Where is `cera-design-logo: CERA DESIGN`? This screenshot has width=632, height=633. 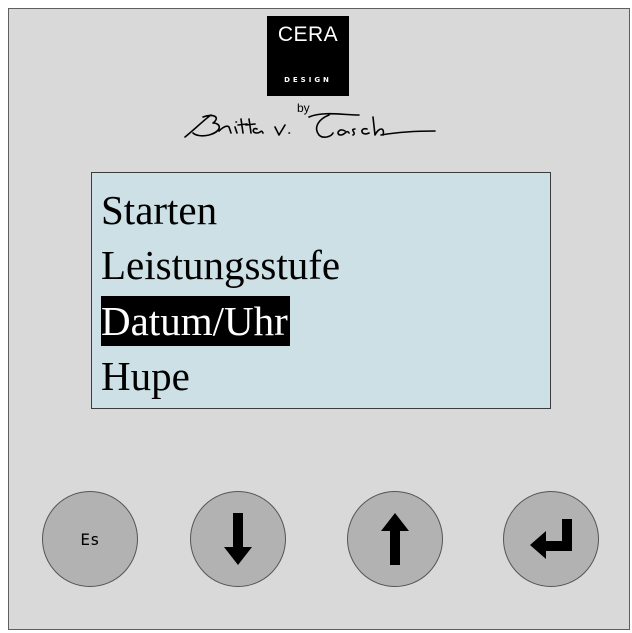 cera-design-logo: CERA DESIGN is located at coordinates (308, 56).